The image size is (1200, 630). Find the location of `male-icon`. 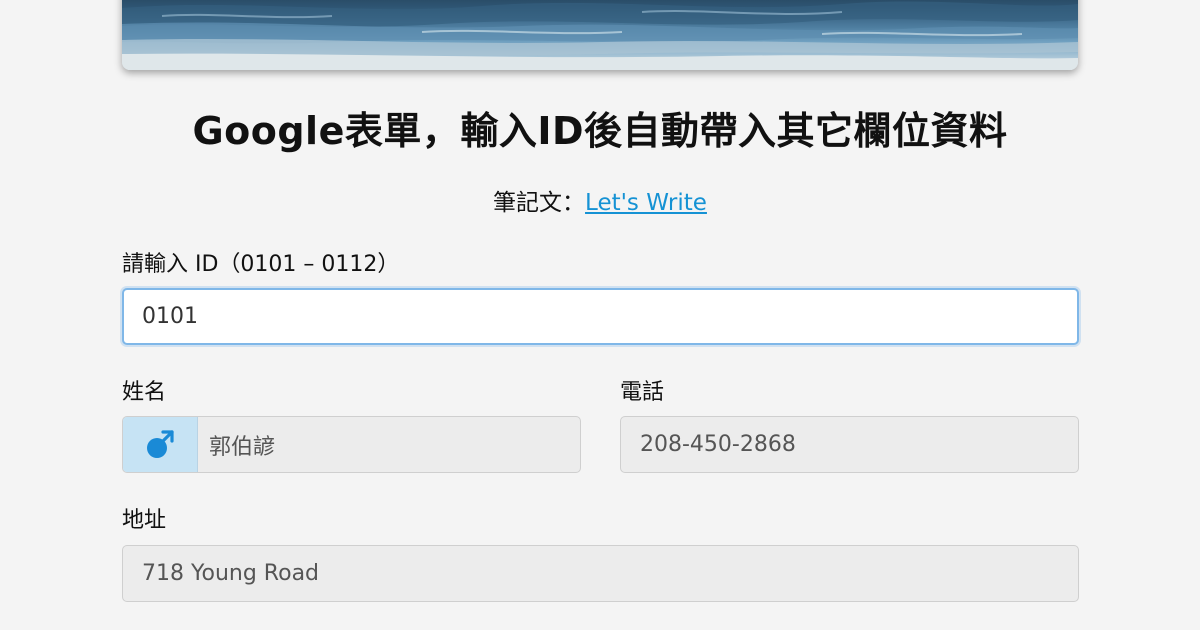

male-icon is located at coordinates (160, 443).